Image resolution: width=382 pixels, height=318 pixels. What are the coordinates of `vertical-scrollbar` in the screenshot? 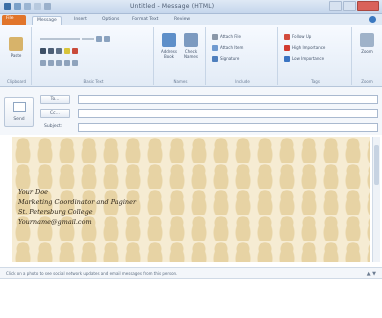 It's located at (376, 199).